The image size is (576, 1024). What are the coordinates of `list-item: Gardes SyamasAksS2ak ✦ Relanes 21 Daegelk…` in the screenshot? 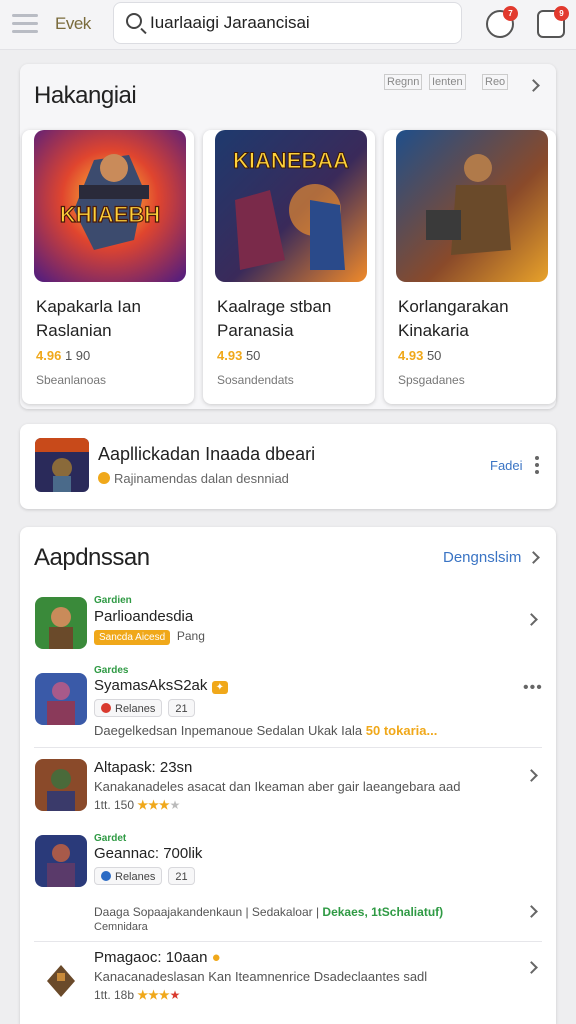 It's located at (288, 706).